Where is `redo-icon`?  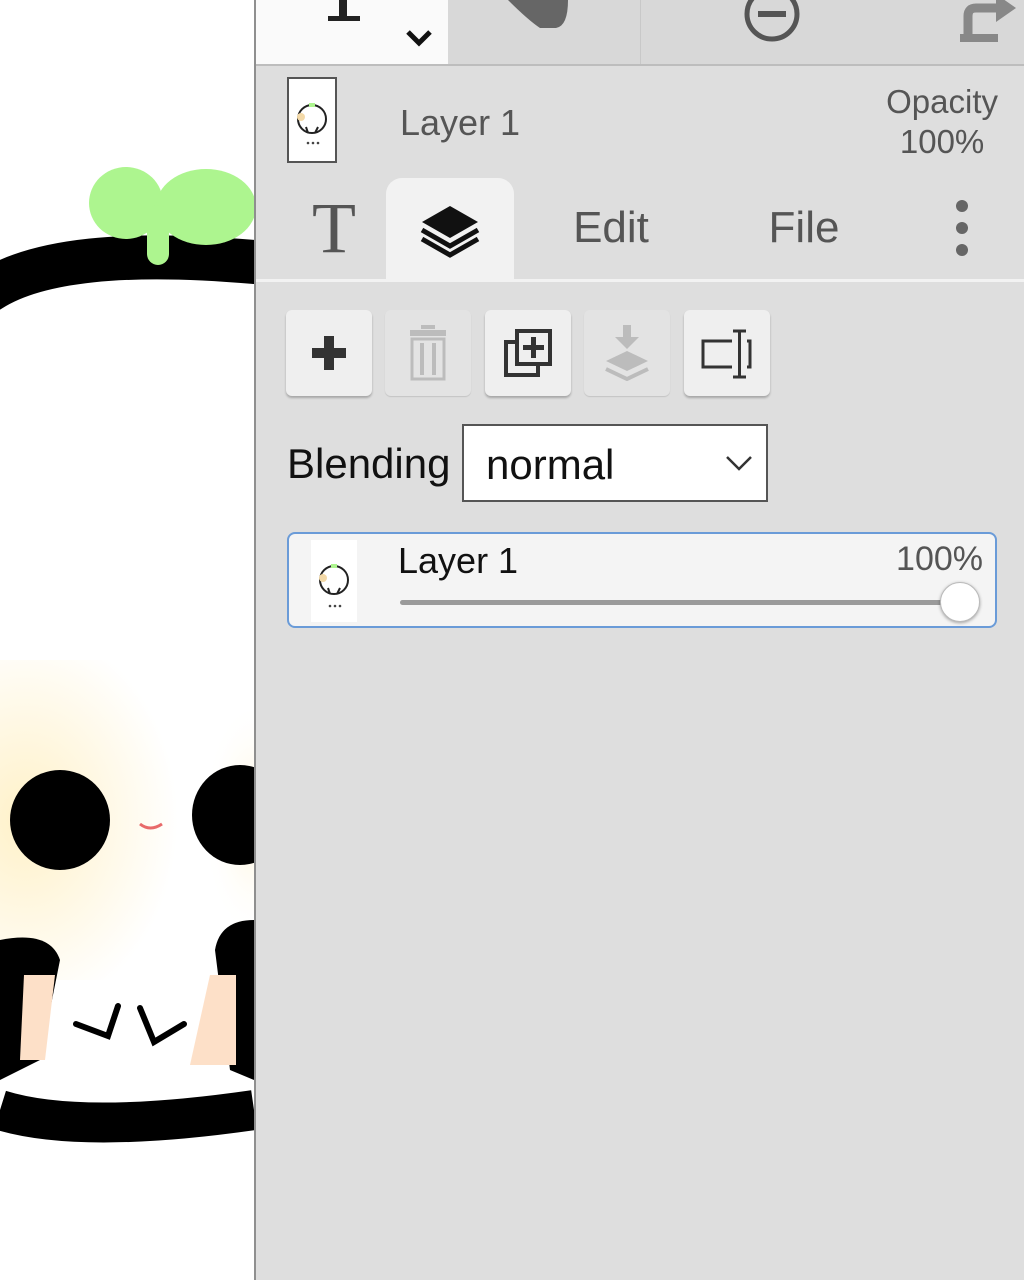
redo-icon is located at coordinates (988, 21).